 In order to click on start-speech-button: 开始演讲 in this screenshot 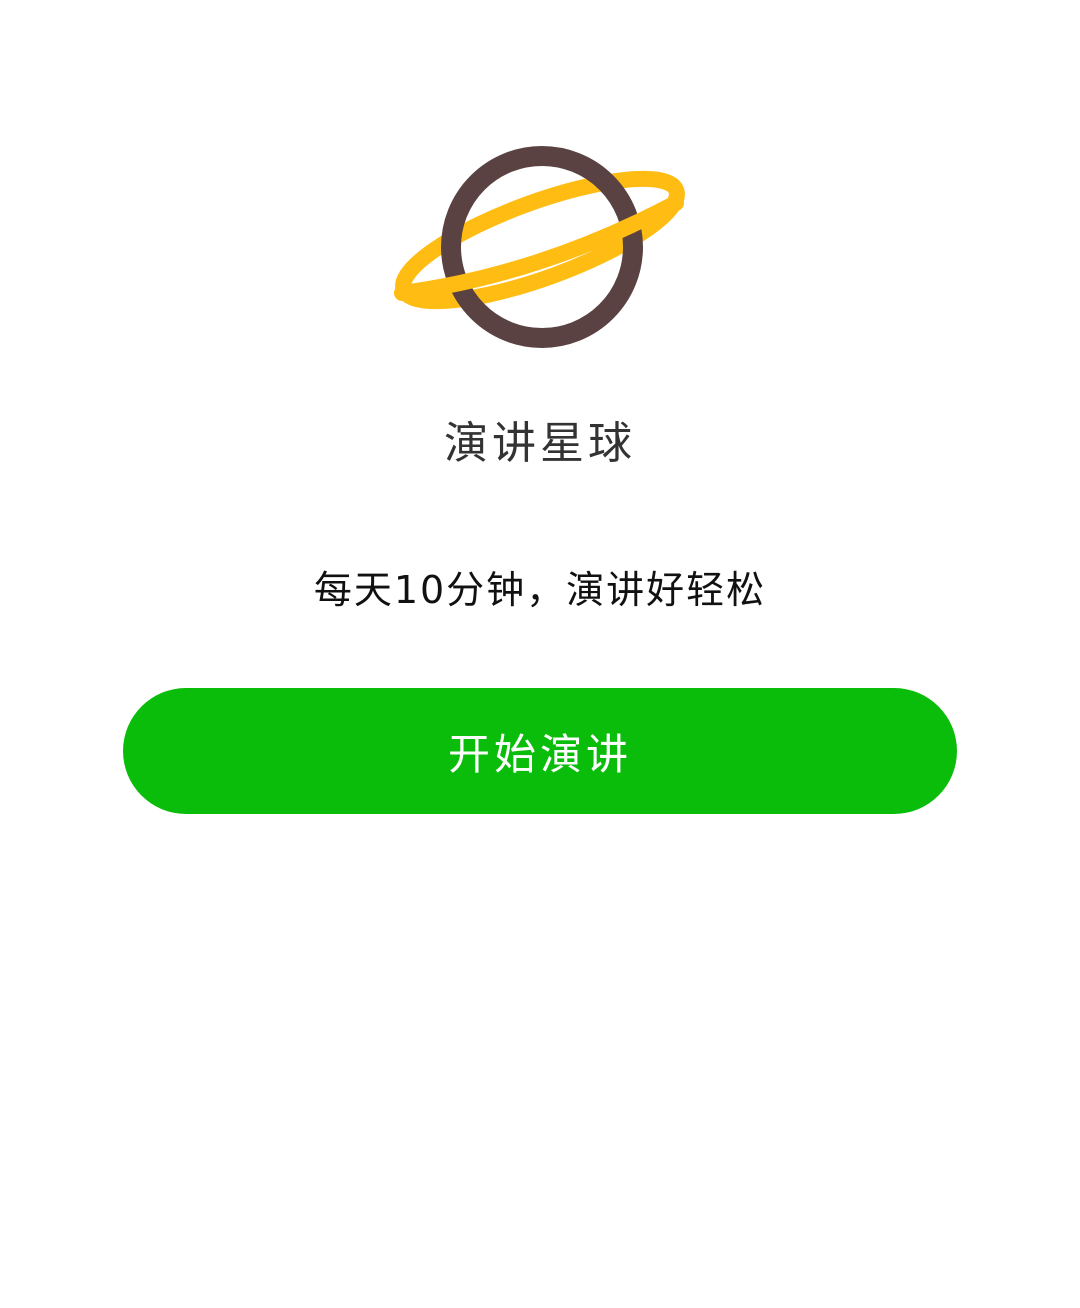, I will do `click(540, 751)`.